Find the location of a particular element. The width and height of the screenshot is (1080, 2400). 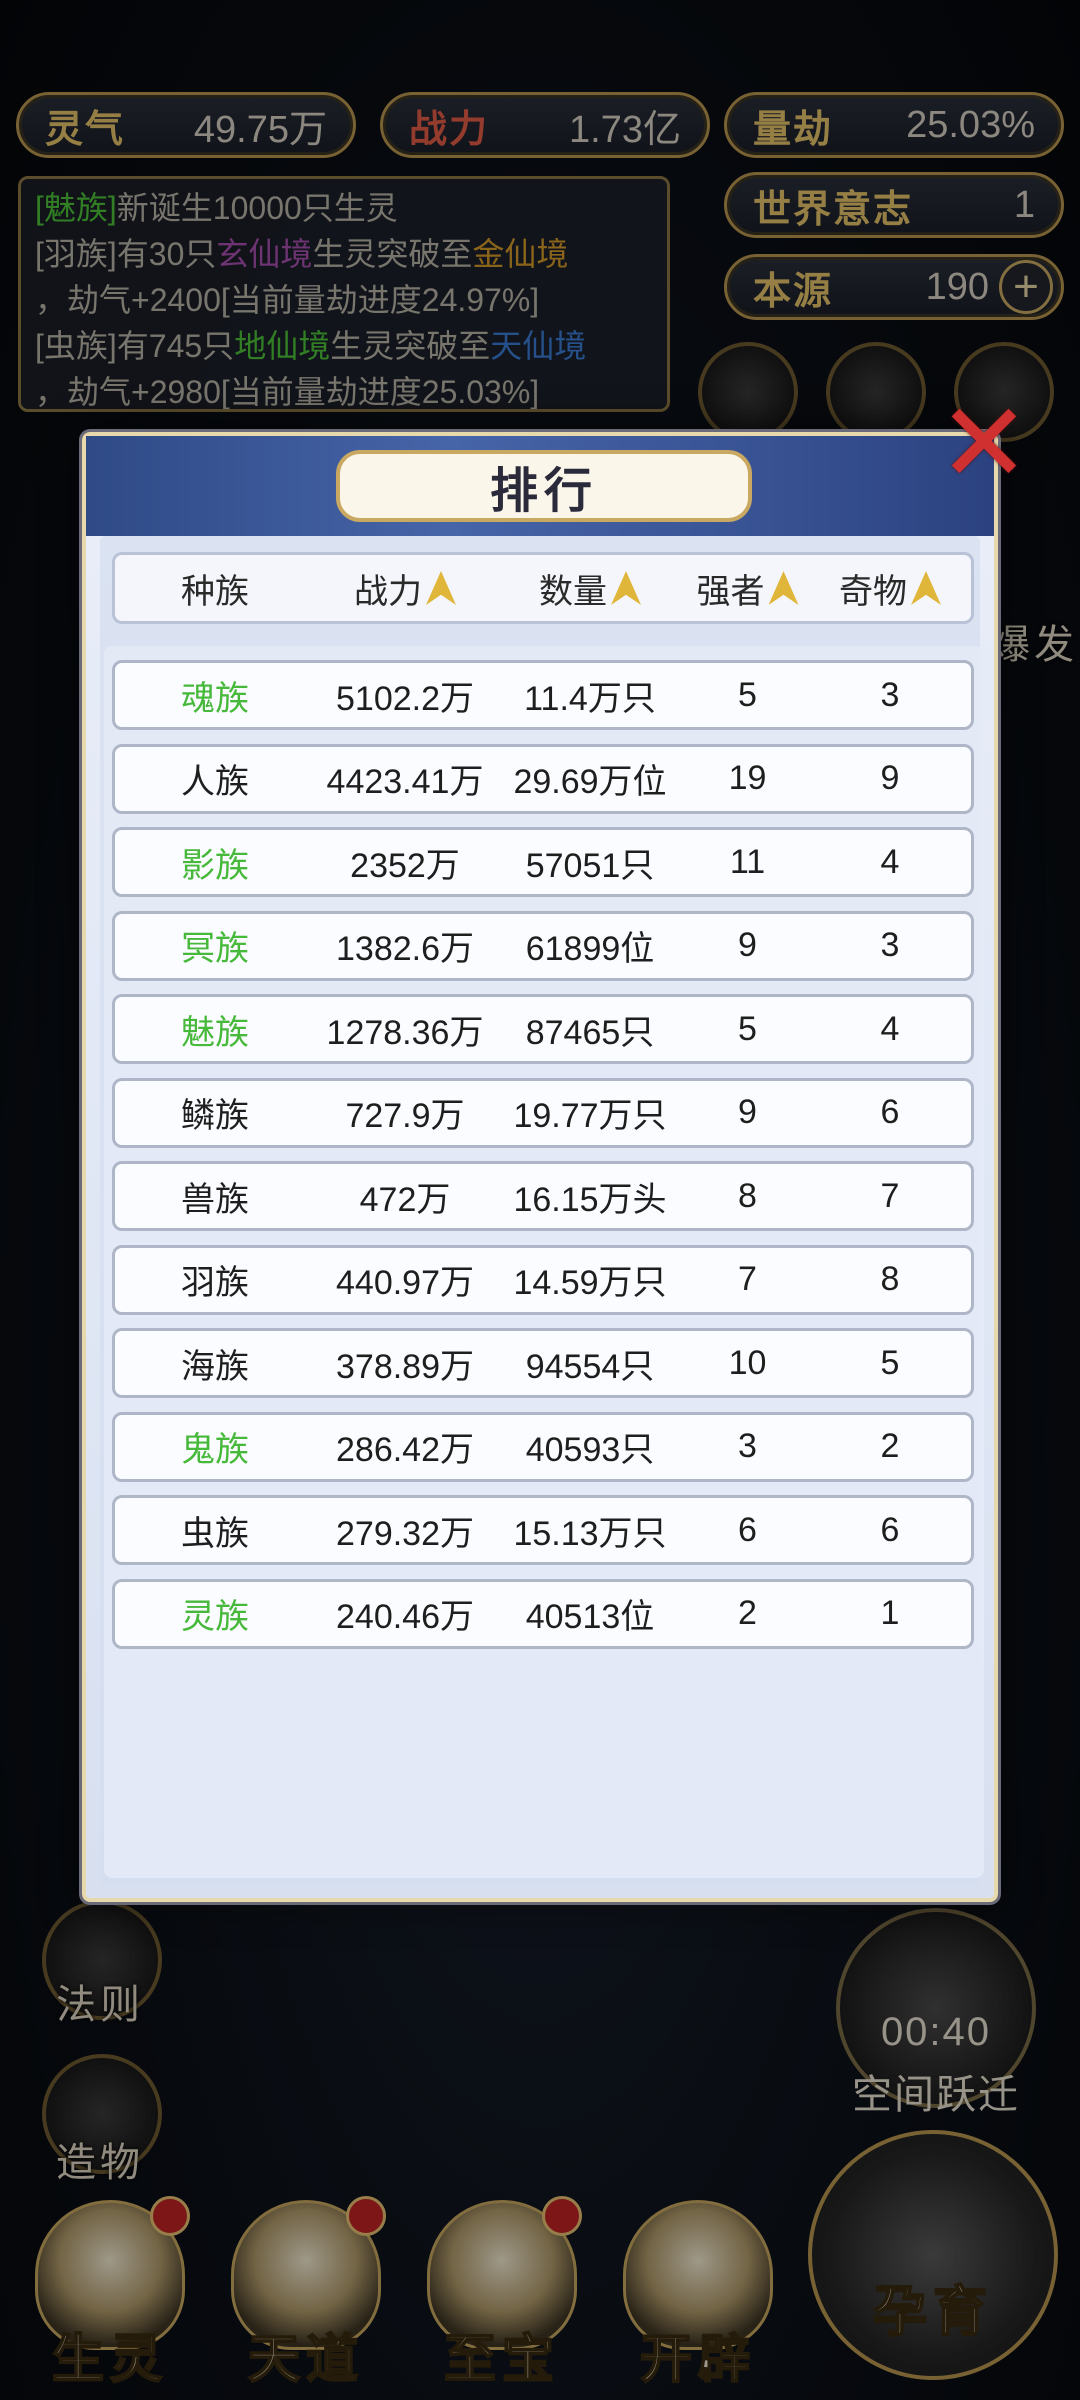

table-row: 魅族 1278.36万 87465只 5 4 is located at coordinates (543, 1029).